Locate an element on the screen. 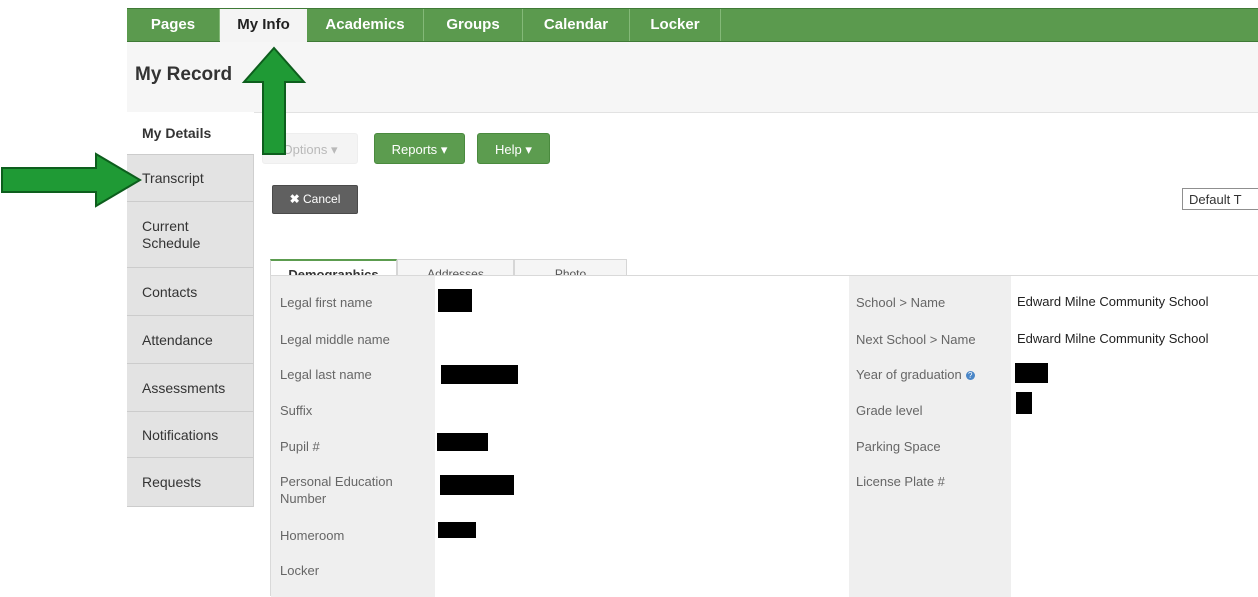 The height and width of the screenshot is (597, 1258). reports-label: Reports is located at coordinates (414, 149).